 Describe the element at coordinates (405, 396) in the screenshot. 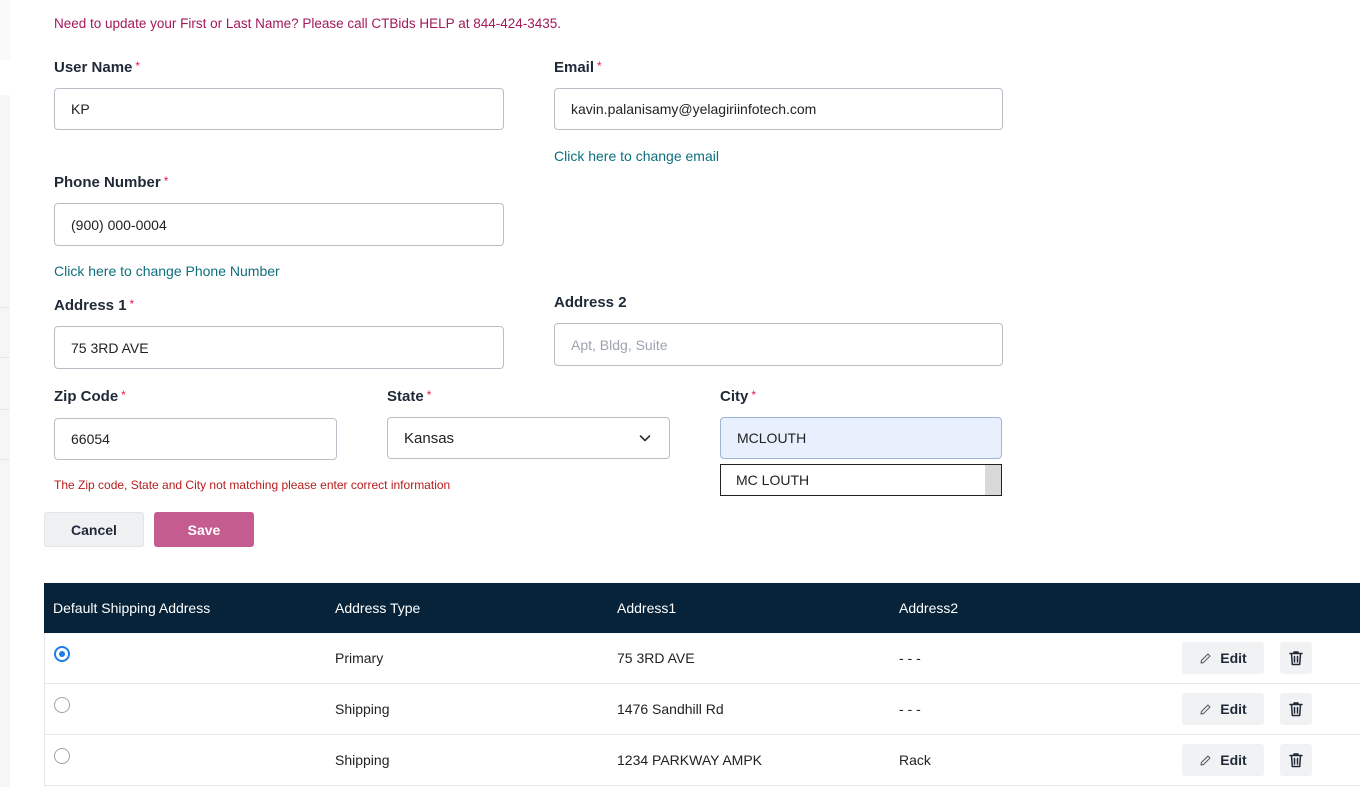

I see `state-label-text: State` at that location.